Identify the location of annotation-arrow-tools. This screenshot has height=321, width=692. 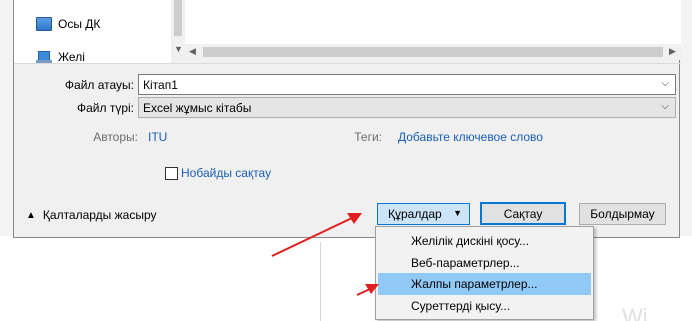
(316, 235).